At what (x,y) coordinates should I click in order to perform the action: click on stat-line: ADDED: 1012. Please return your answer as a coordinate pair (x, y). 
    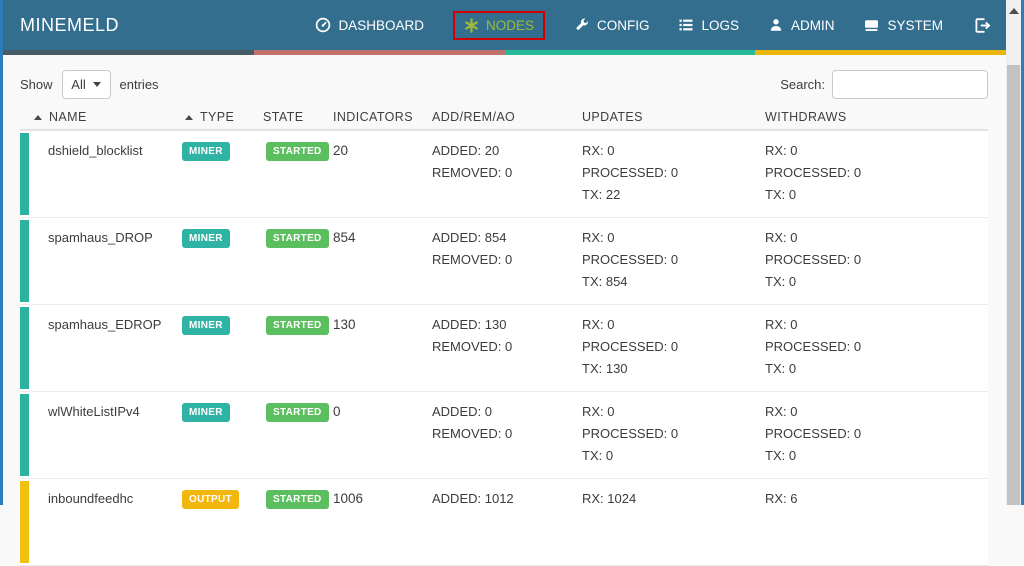
    Looking at the image, I should click on (473, 498).